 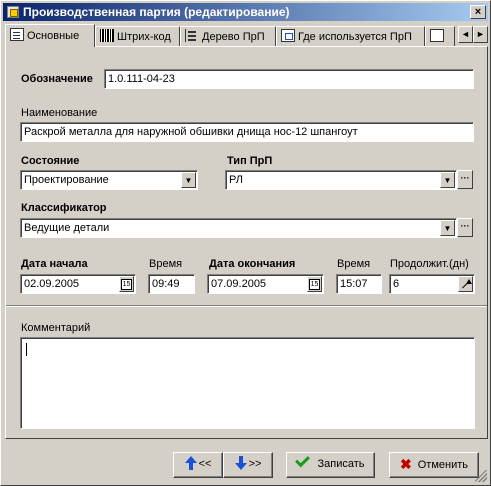 I want to click on state-value: Проектирование, so click(x=66, y=180).